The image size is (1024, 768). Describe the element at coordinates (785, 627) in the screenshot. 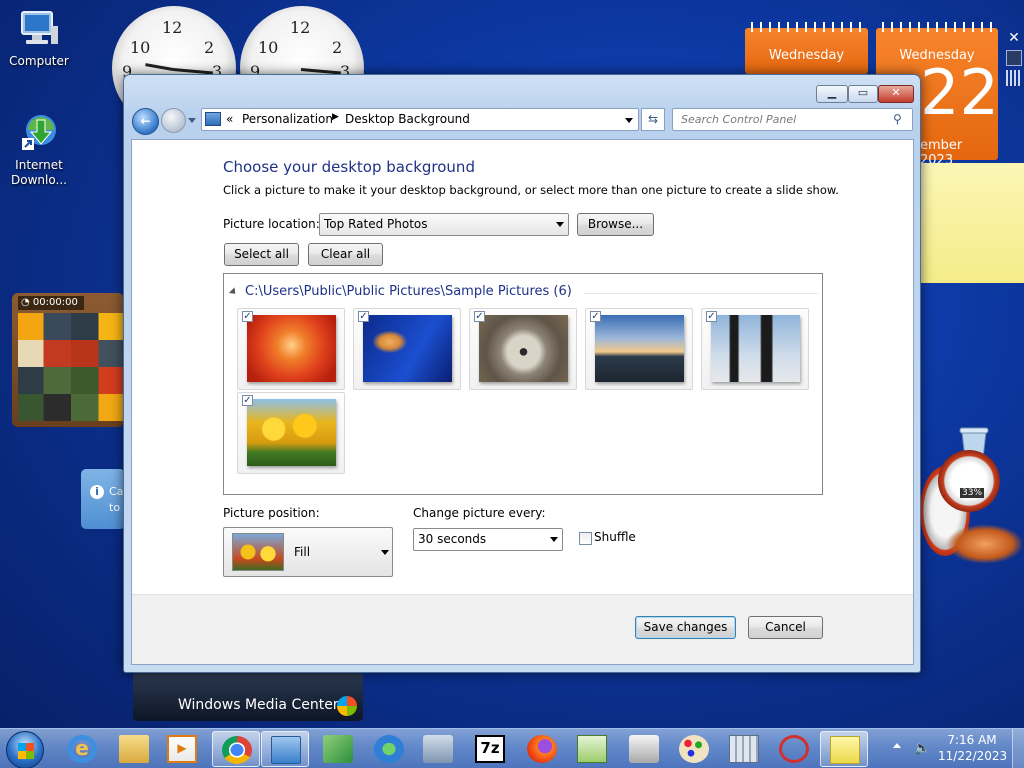

I see `cancel-button: Cancel` at that location.